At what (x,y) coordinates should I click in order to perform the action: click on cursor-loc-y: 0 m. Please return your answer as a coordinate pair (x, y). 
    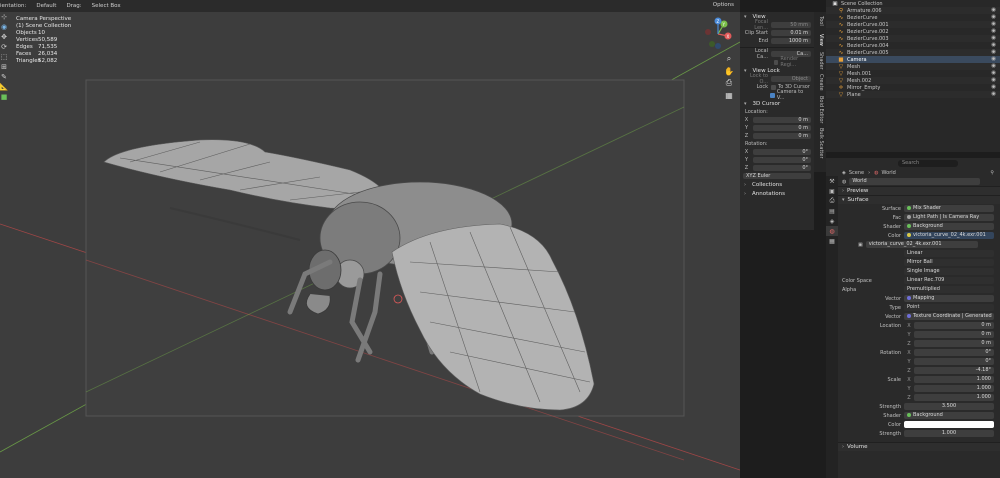
    Looking at the image, I should click on (782, 128).